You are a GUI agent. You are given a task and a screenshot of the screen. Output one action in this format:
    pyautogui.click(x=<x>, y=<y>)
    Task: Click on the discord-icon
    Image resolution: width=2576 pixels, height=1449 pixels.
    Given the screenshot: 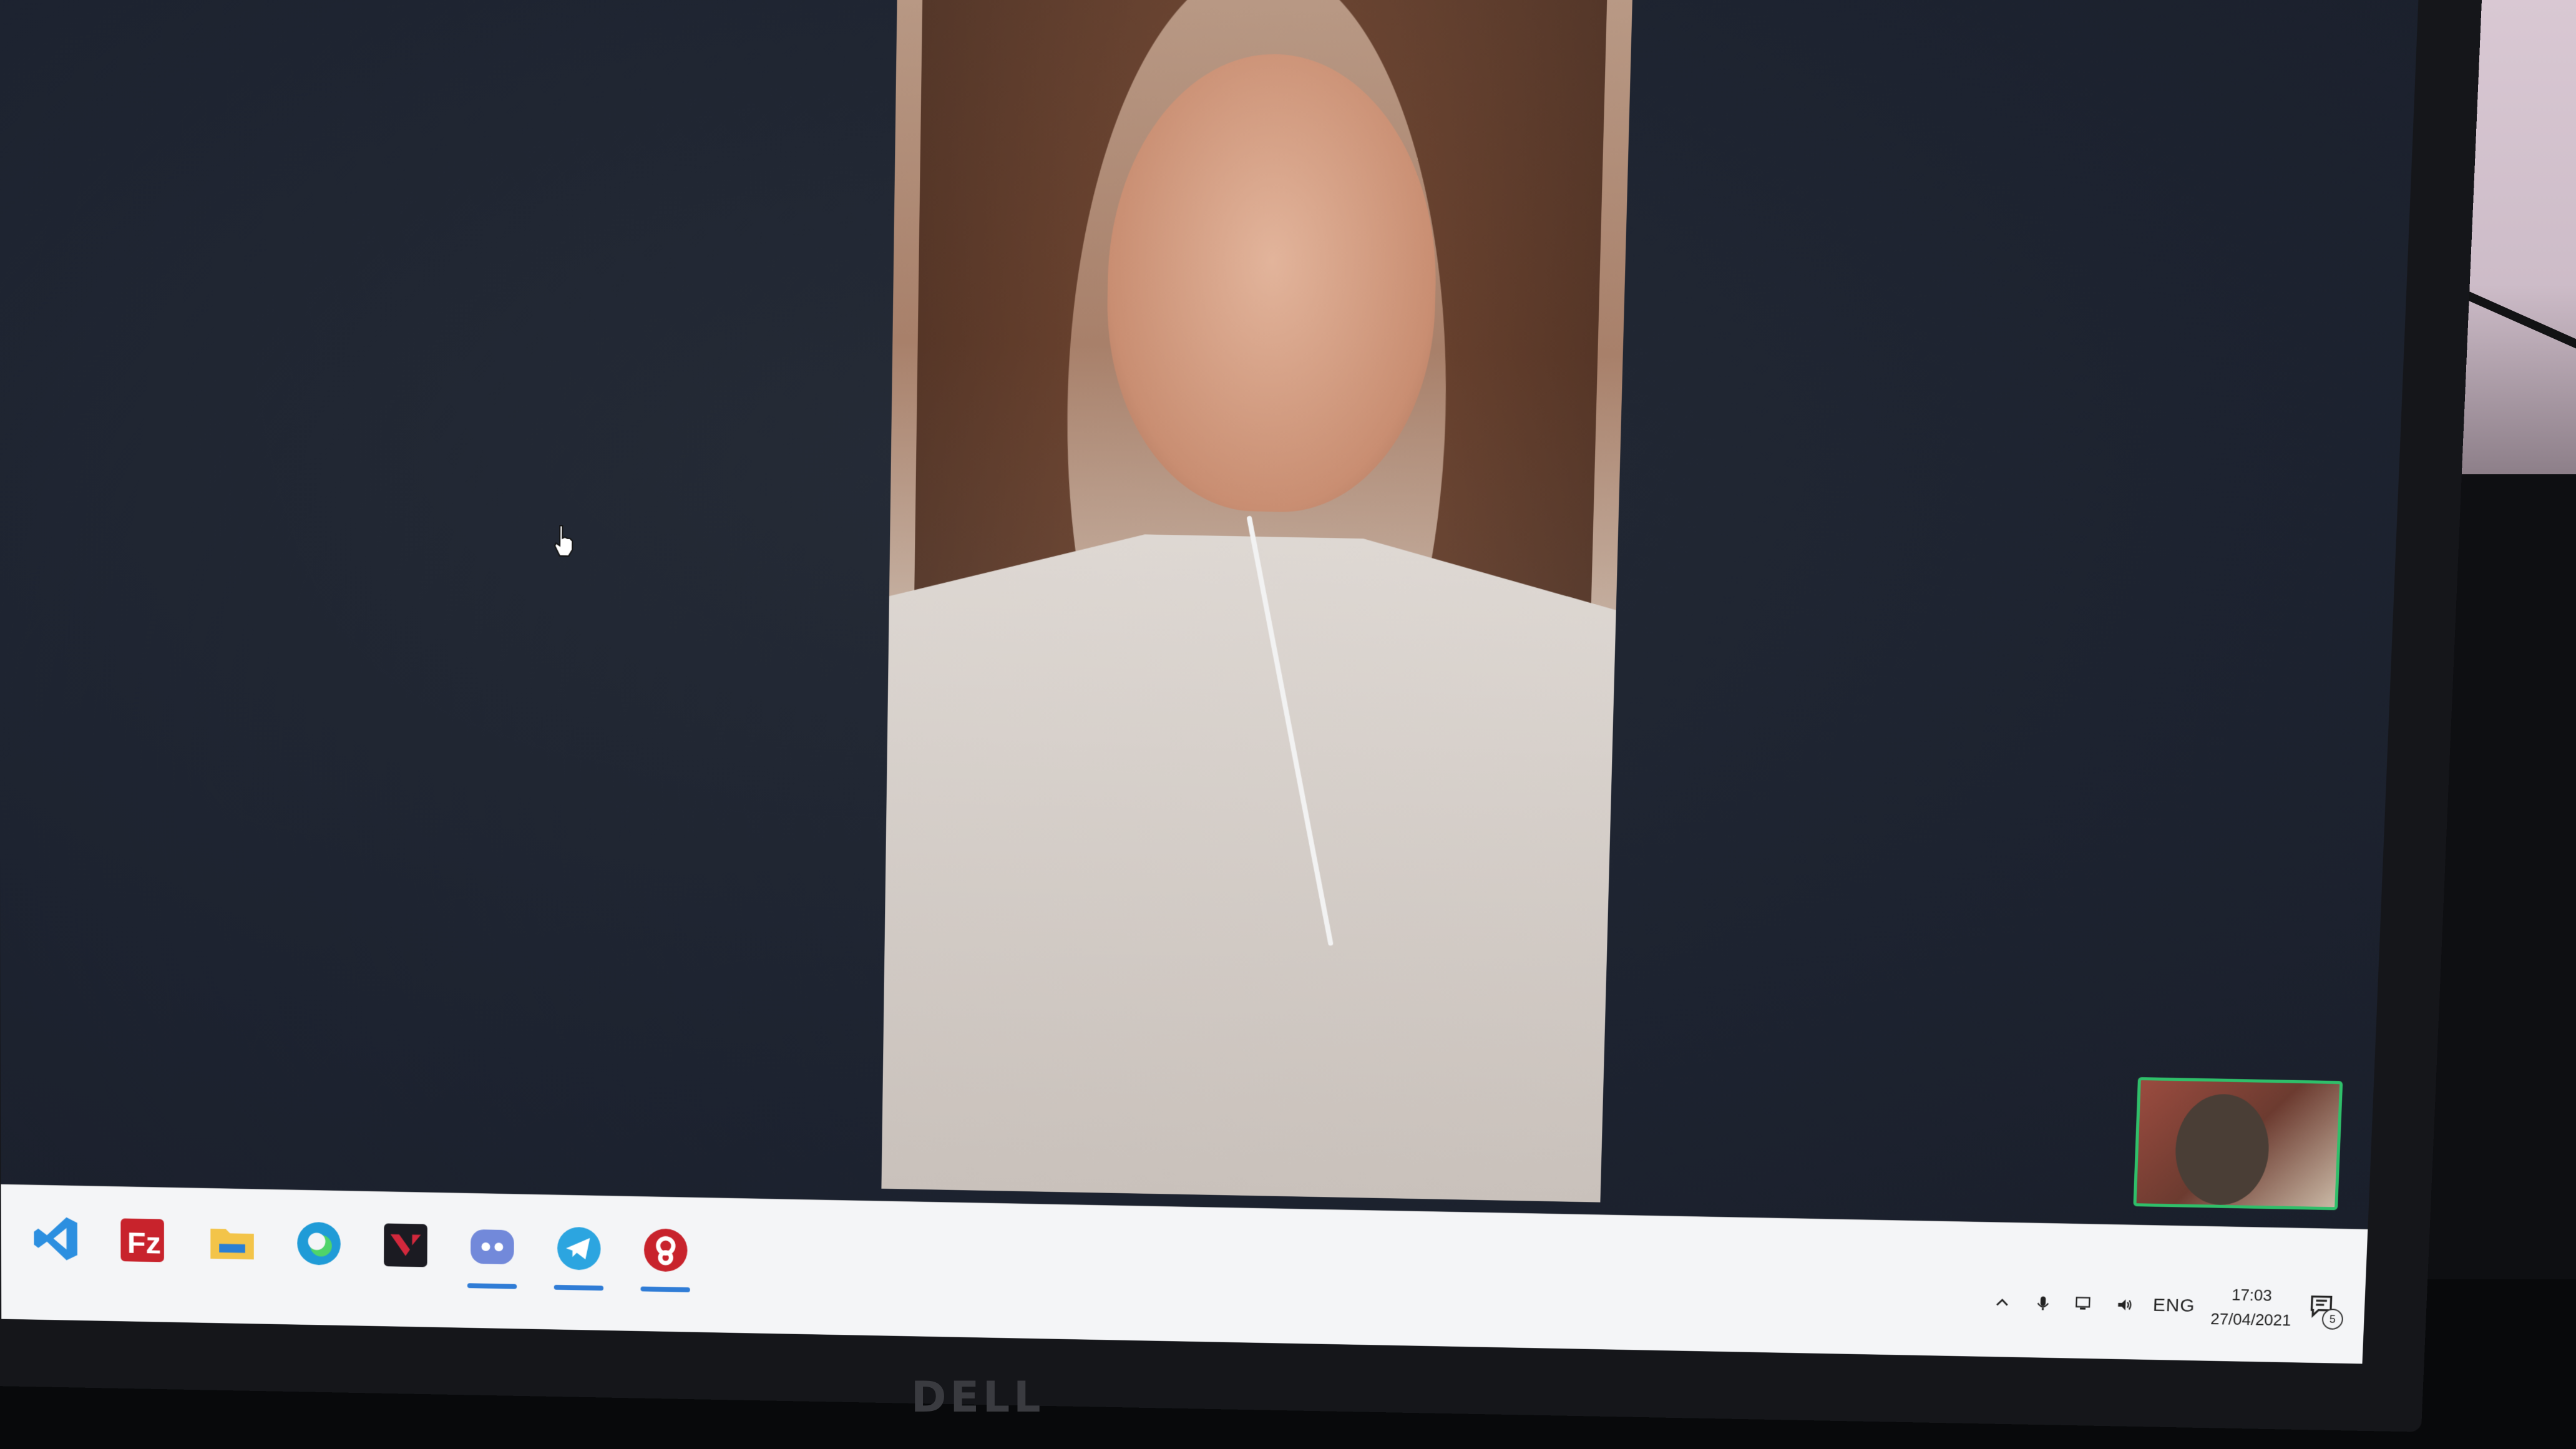 What is the action you would take?
    pyautogui.click(x=492, y=1247)
    